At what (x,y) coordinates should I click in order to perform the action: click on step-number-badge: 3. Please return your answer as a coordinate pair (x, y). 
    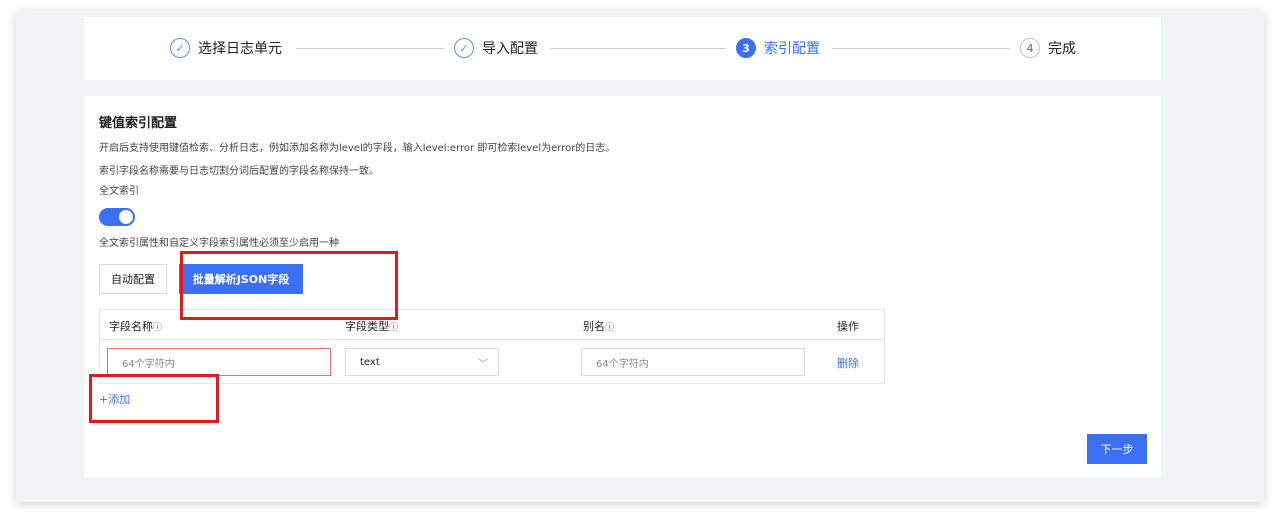
    Looking at the image, I should click on (746, 48).